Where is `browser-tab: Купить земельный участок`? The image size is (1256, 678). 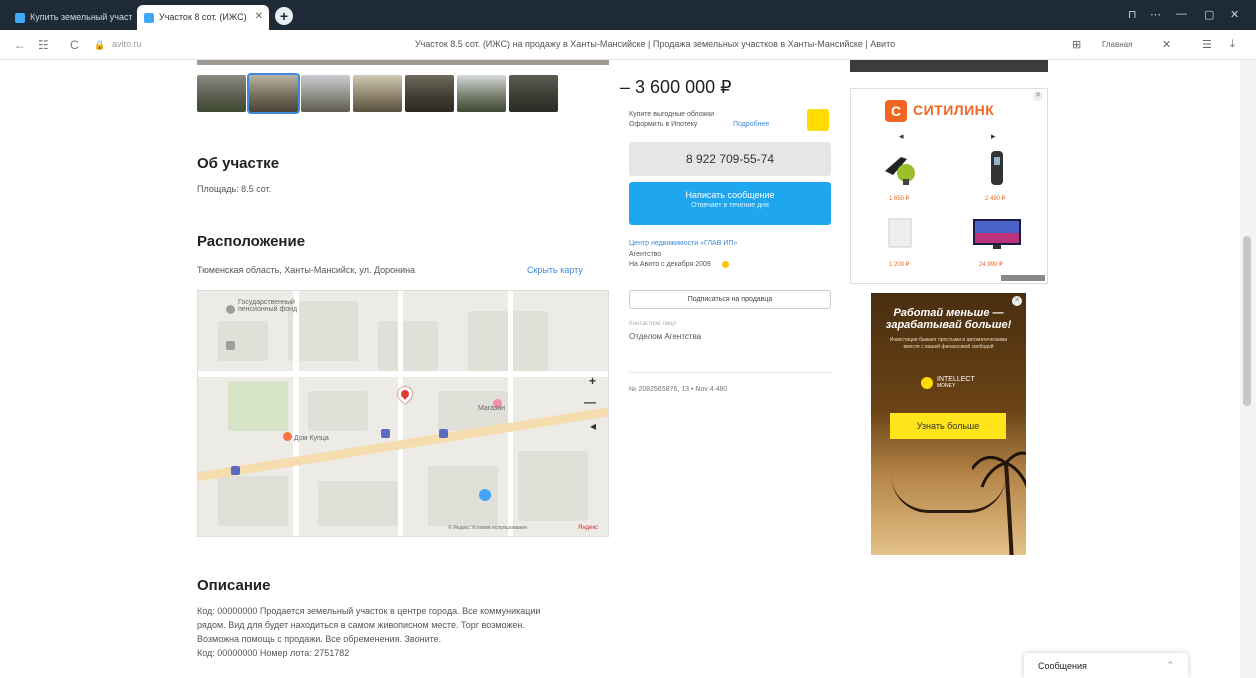 browser-tab: Купить земельный участок is located at coordinates (70, 17).